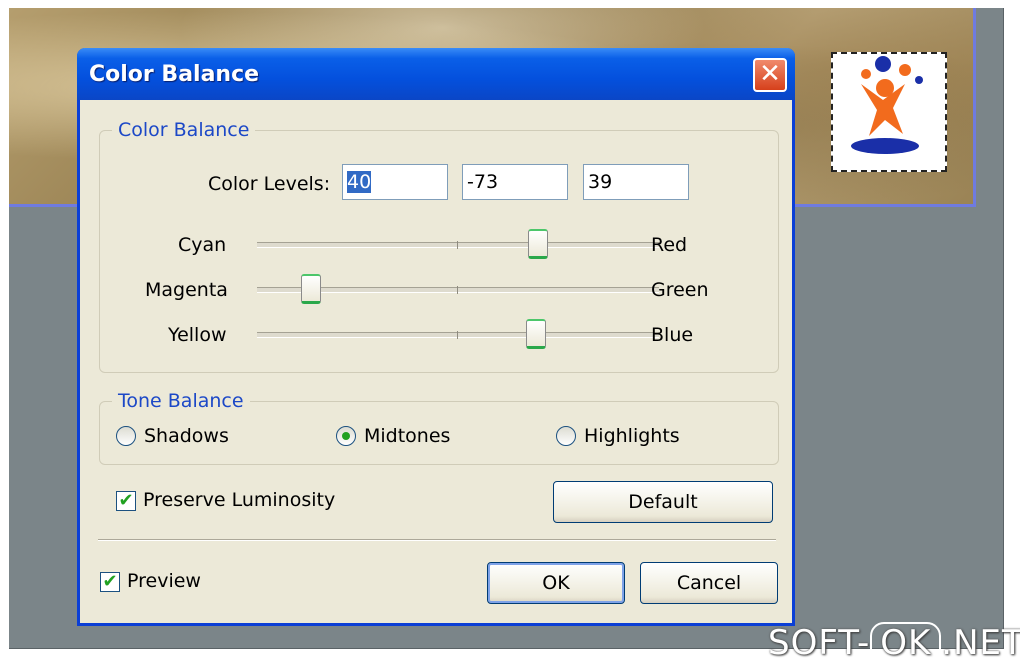  Describe the element at coordinates (184, 130) in the screenshot. I see `color-balance-group-title: Color Balance` at that location.